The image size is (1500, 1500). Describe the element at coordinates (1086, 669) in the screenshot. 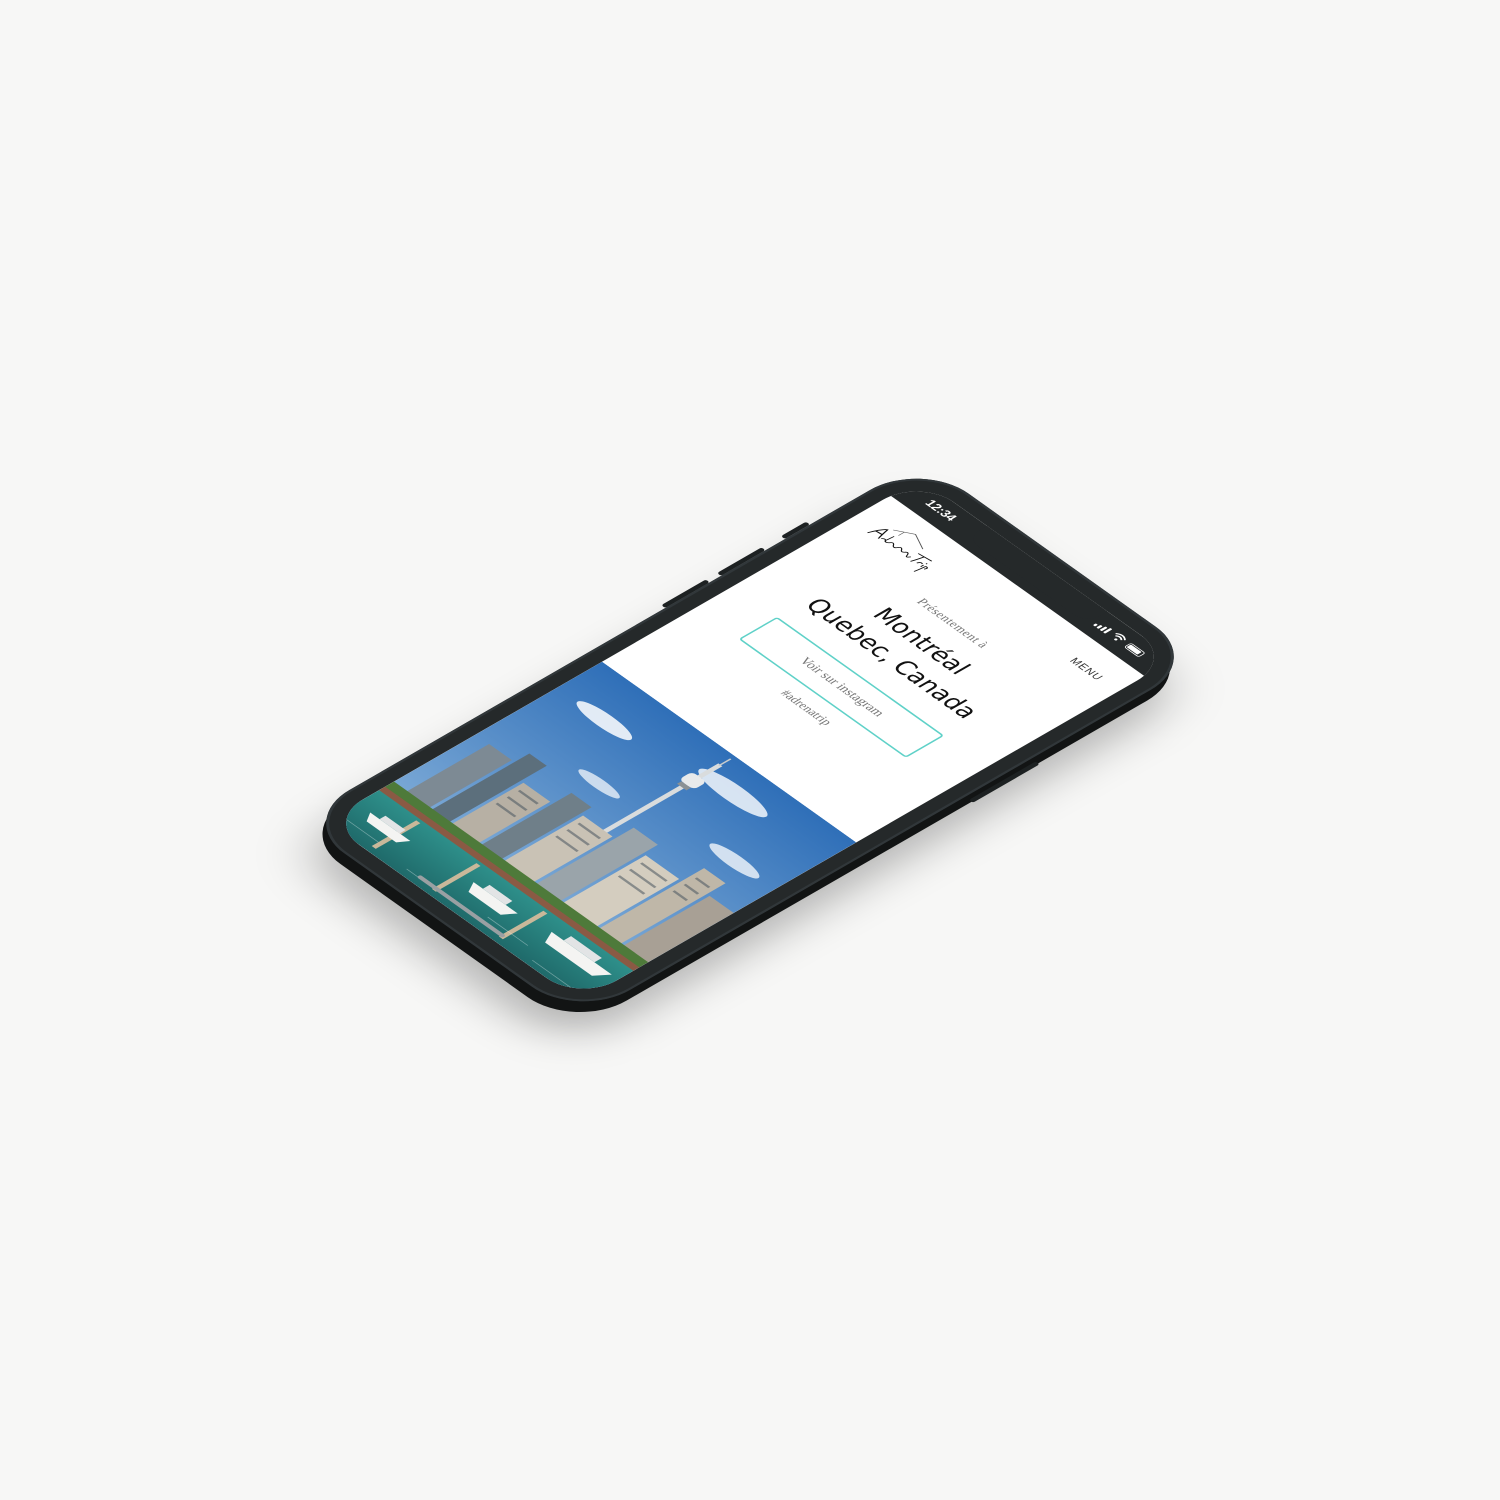

I see `menu-button: MENU` at that location.